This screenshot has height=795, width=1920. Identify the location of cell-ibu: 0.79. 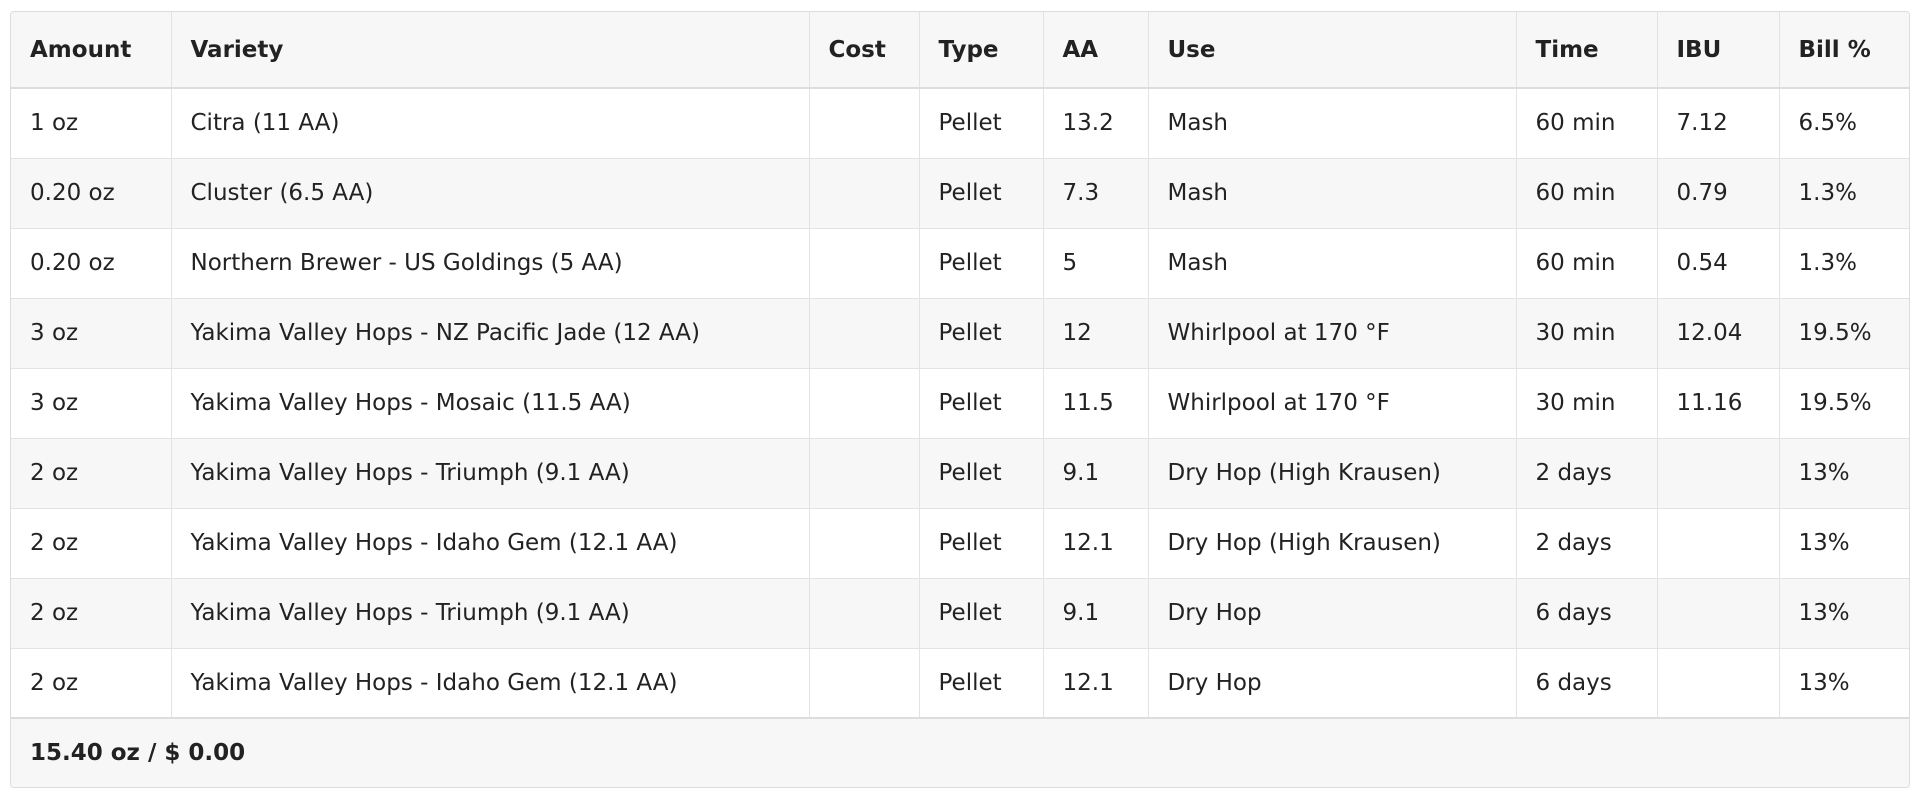
(1718, 193).